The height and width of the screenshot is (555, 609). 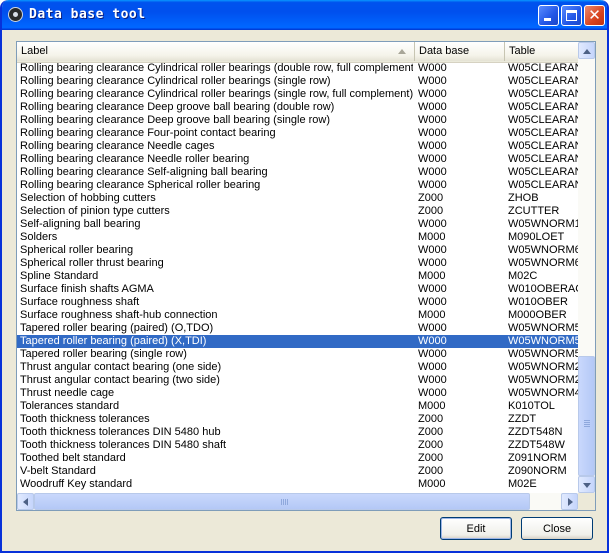 I want to click on close-x-icon: ✕, so click(x=594, y=15).